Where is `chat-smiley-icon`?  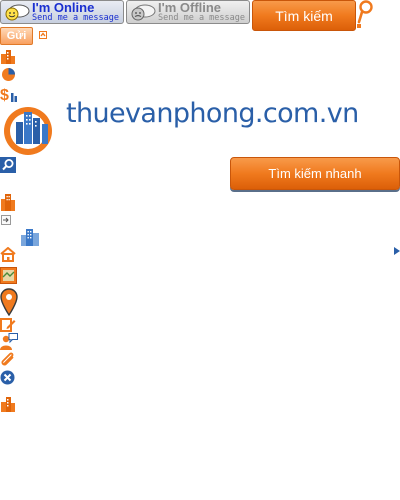 chat-smiley-icon is located at coordinates (17, 12).